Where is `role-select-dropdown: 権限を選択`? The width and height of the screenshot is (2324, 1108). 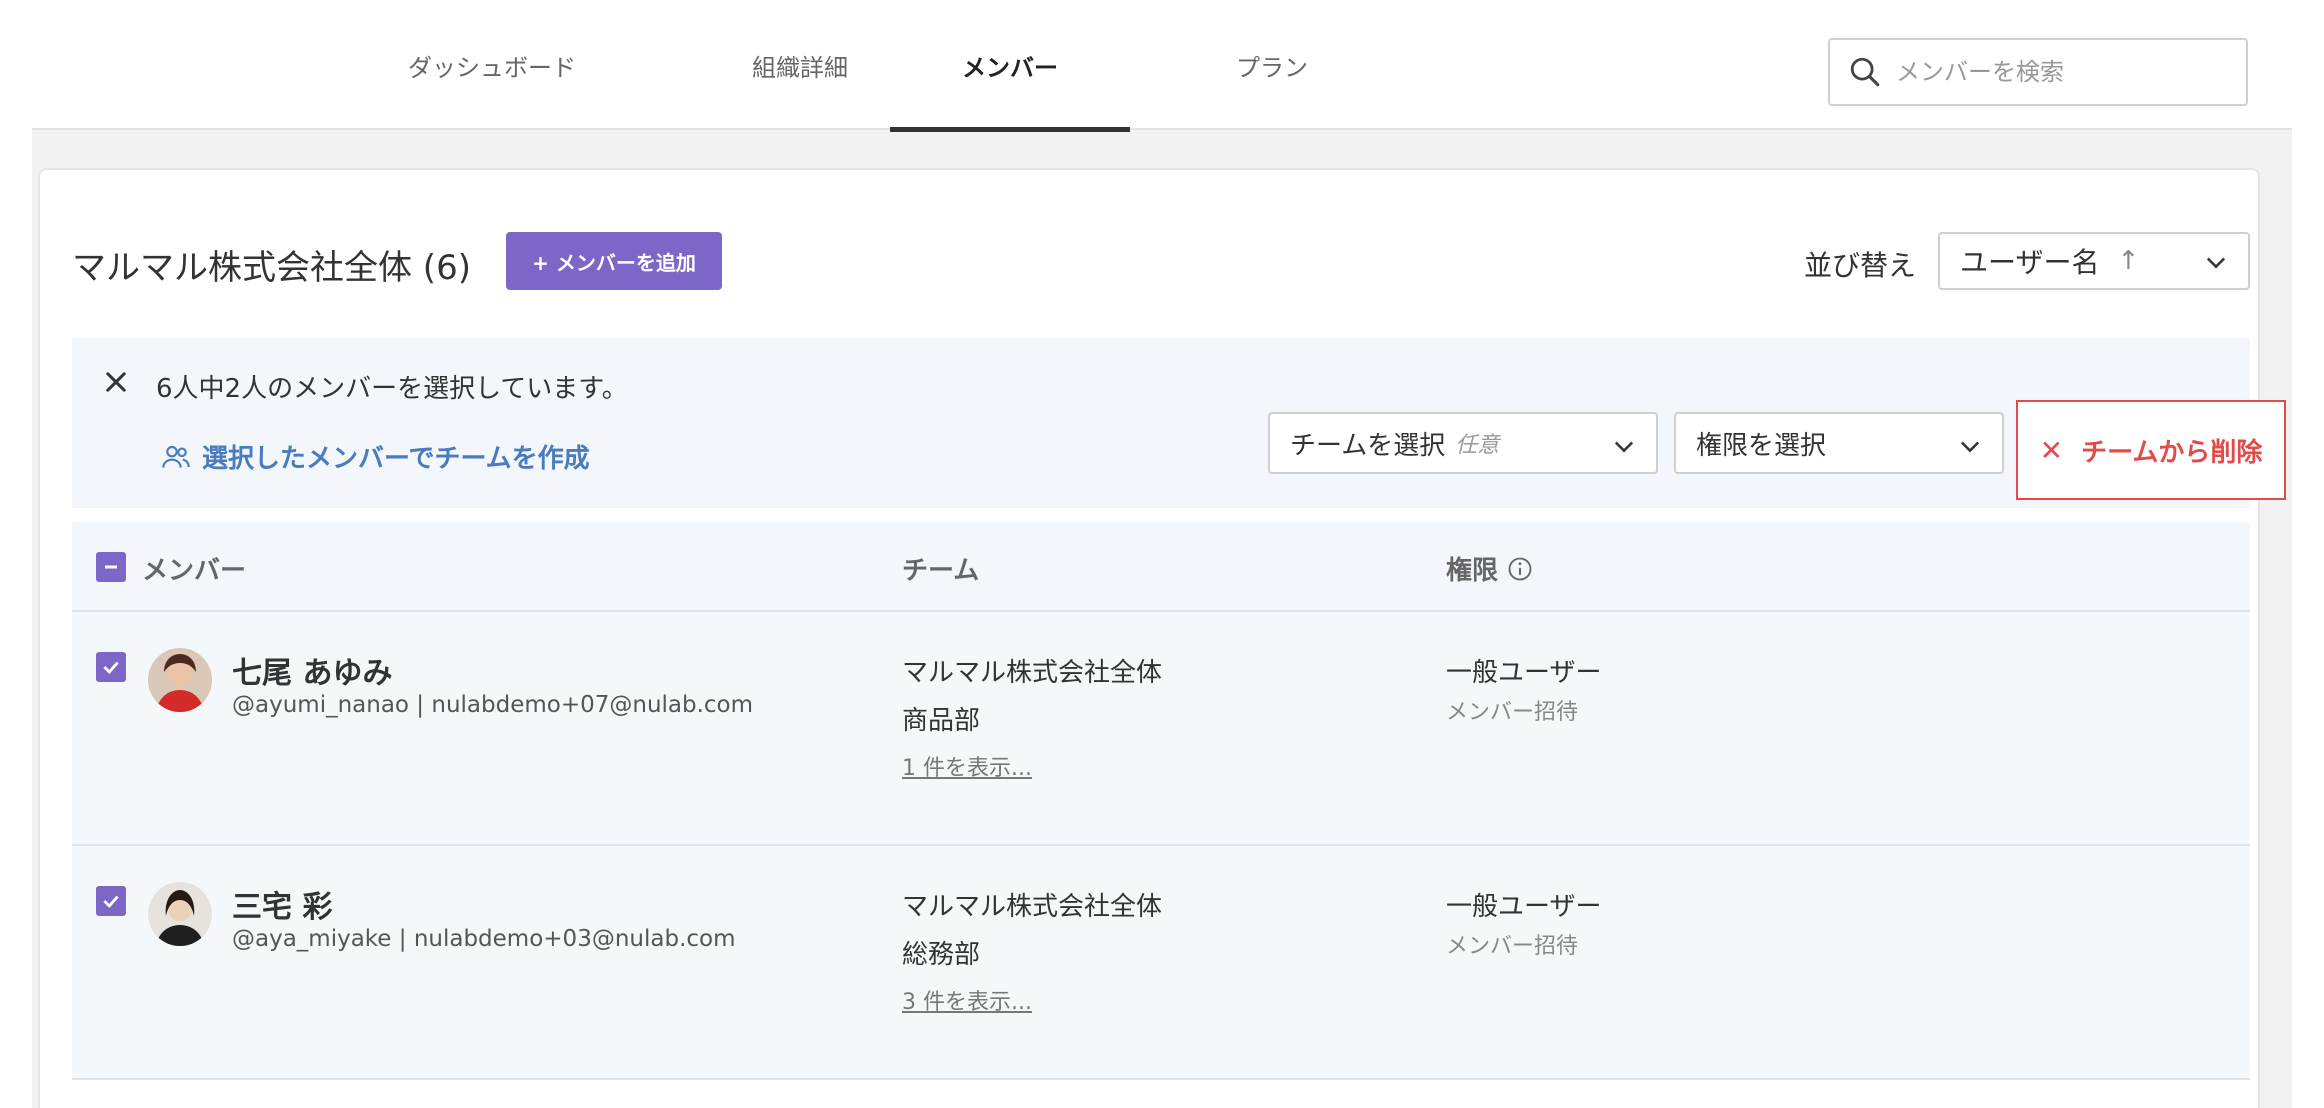 role-select-dropdown: 権限を選択 is located at coordinates (1839, 443).